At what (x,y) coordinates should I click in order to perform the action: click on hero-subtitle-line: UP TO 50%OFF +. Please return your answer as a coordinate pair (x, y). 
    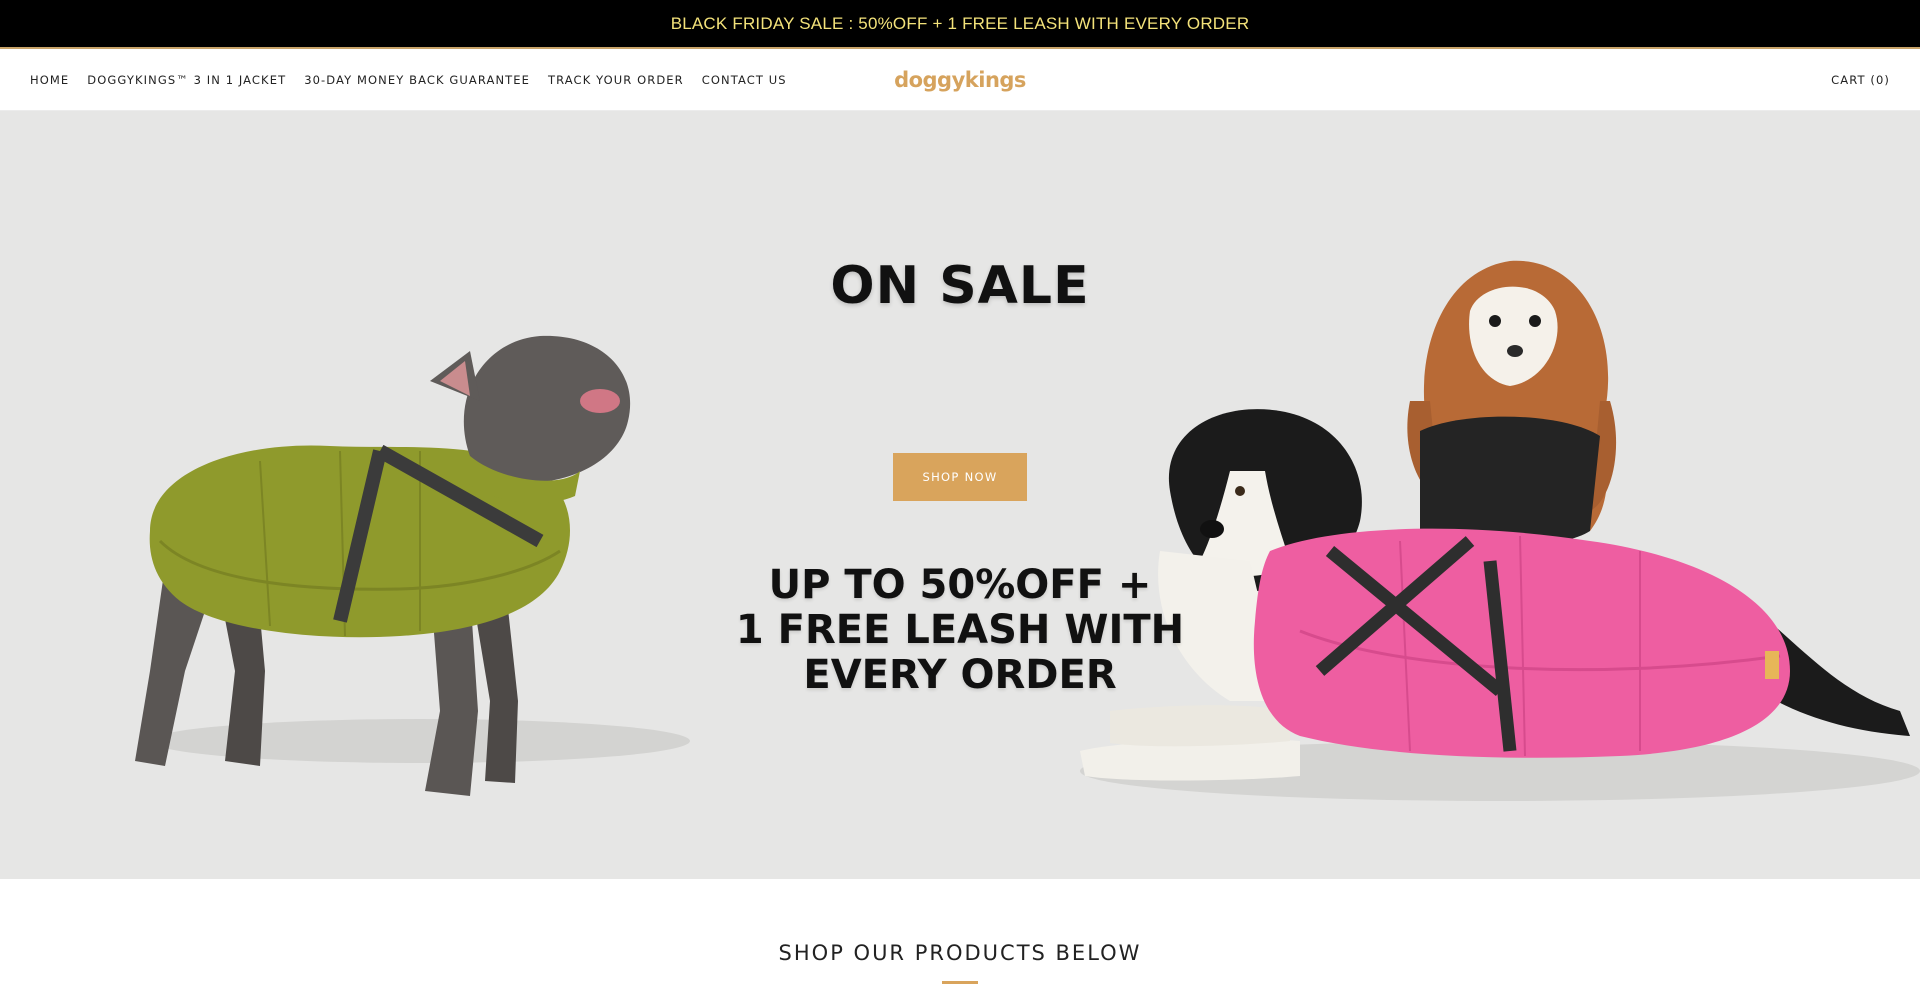
    Looking at the image, I should click on (960, 585).